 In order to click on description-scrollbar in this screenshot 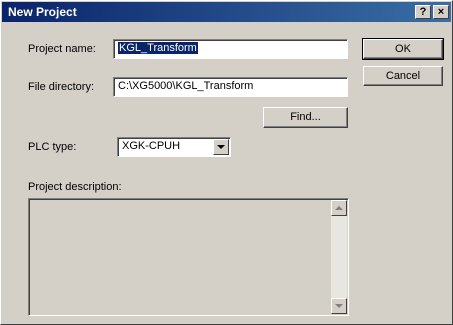, I will do `click(339, 257)`.